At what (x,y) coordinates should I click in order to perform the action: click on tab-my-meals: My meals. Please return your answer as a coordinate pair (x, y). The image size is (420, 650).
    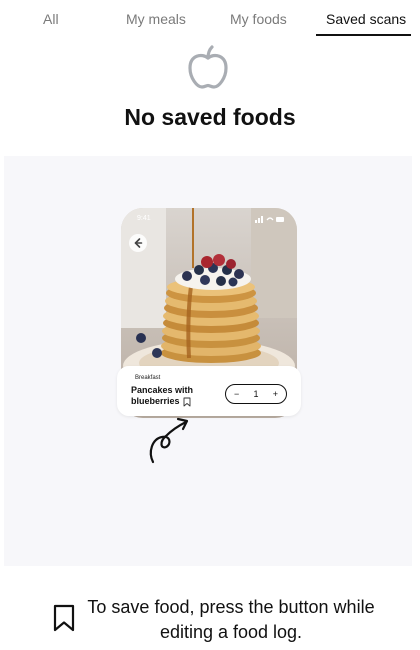
    Looking at the image, I should click on (156, 19).